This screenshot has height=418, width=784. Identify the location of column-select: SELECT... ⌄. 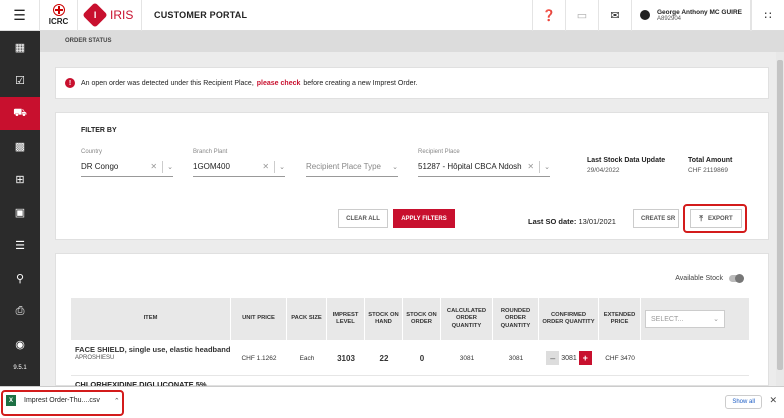
(685, 319).